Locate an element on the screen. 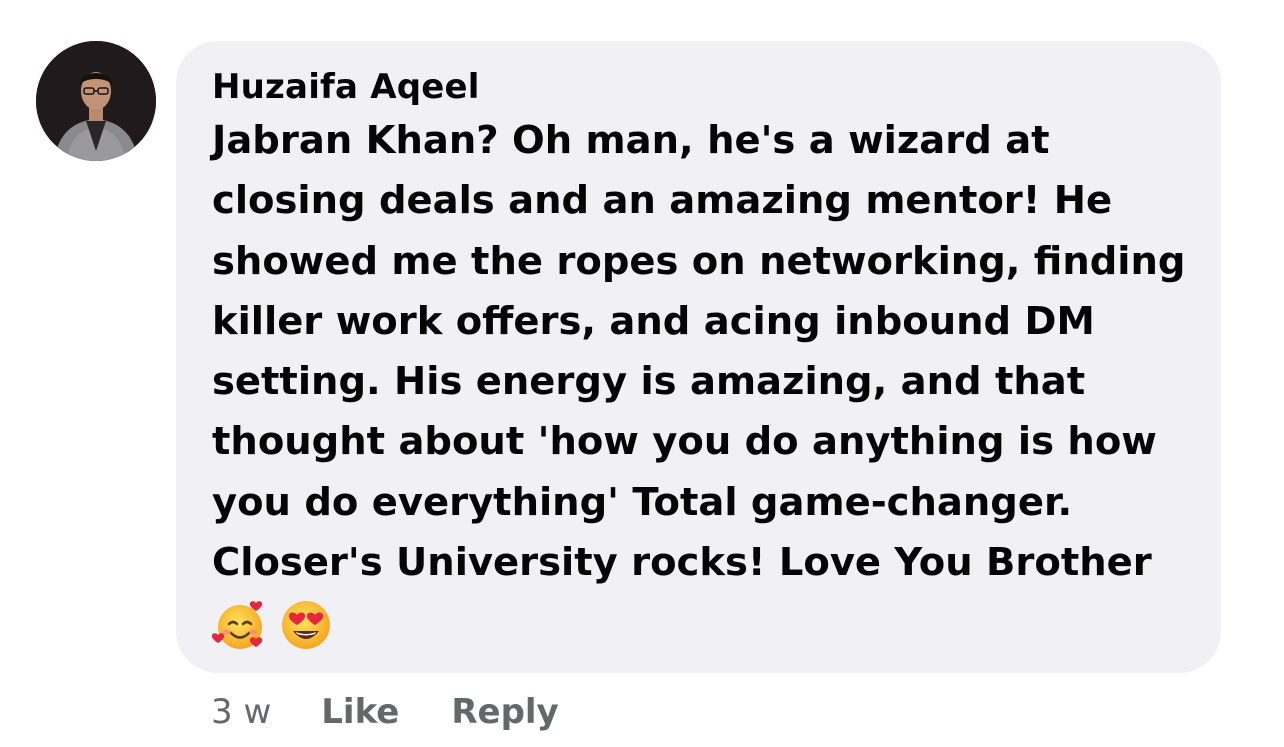 The height and width of the screenshot is (747, 1284). comment-text-line: setting. His energy is amazing, and that is located at coordinates (649, 382).